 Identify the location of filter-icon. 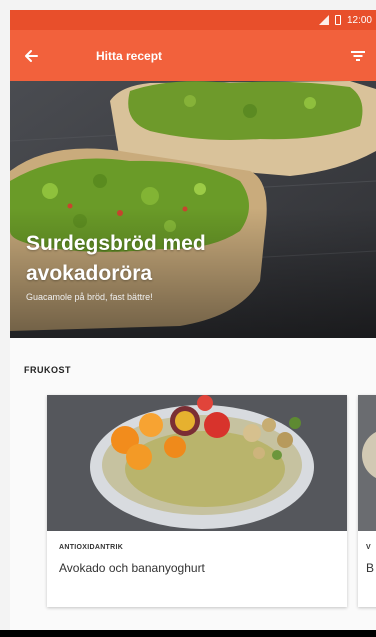
(358, 55).